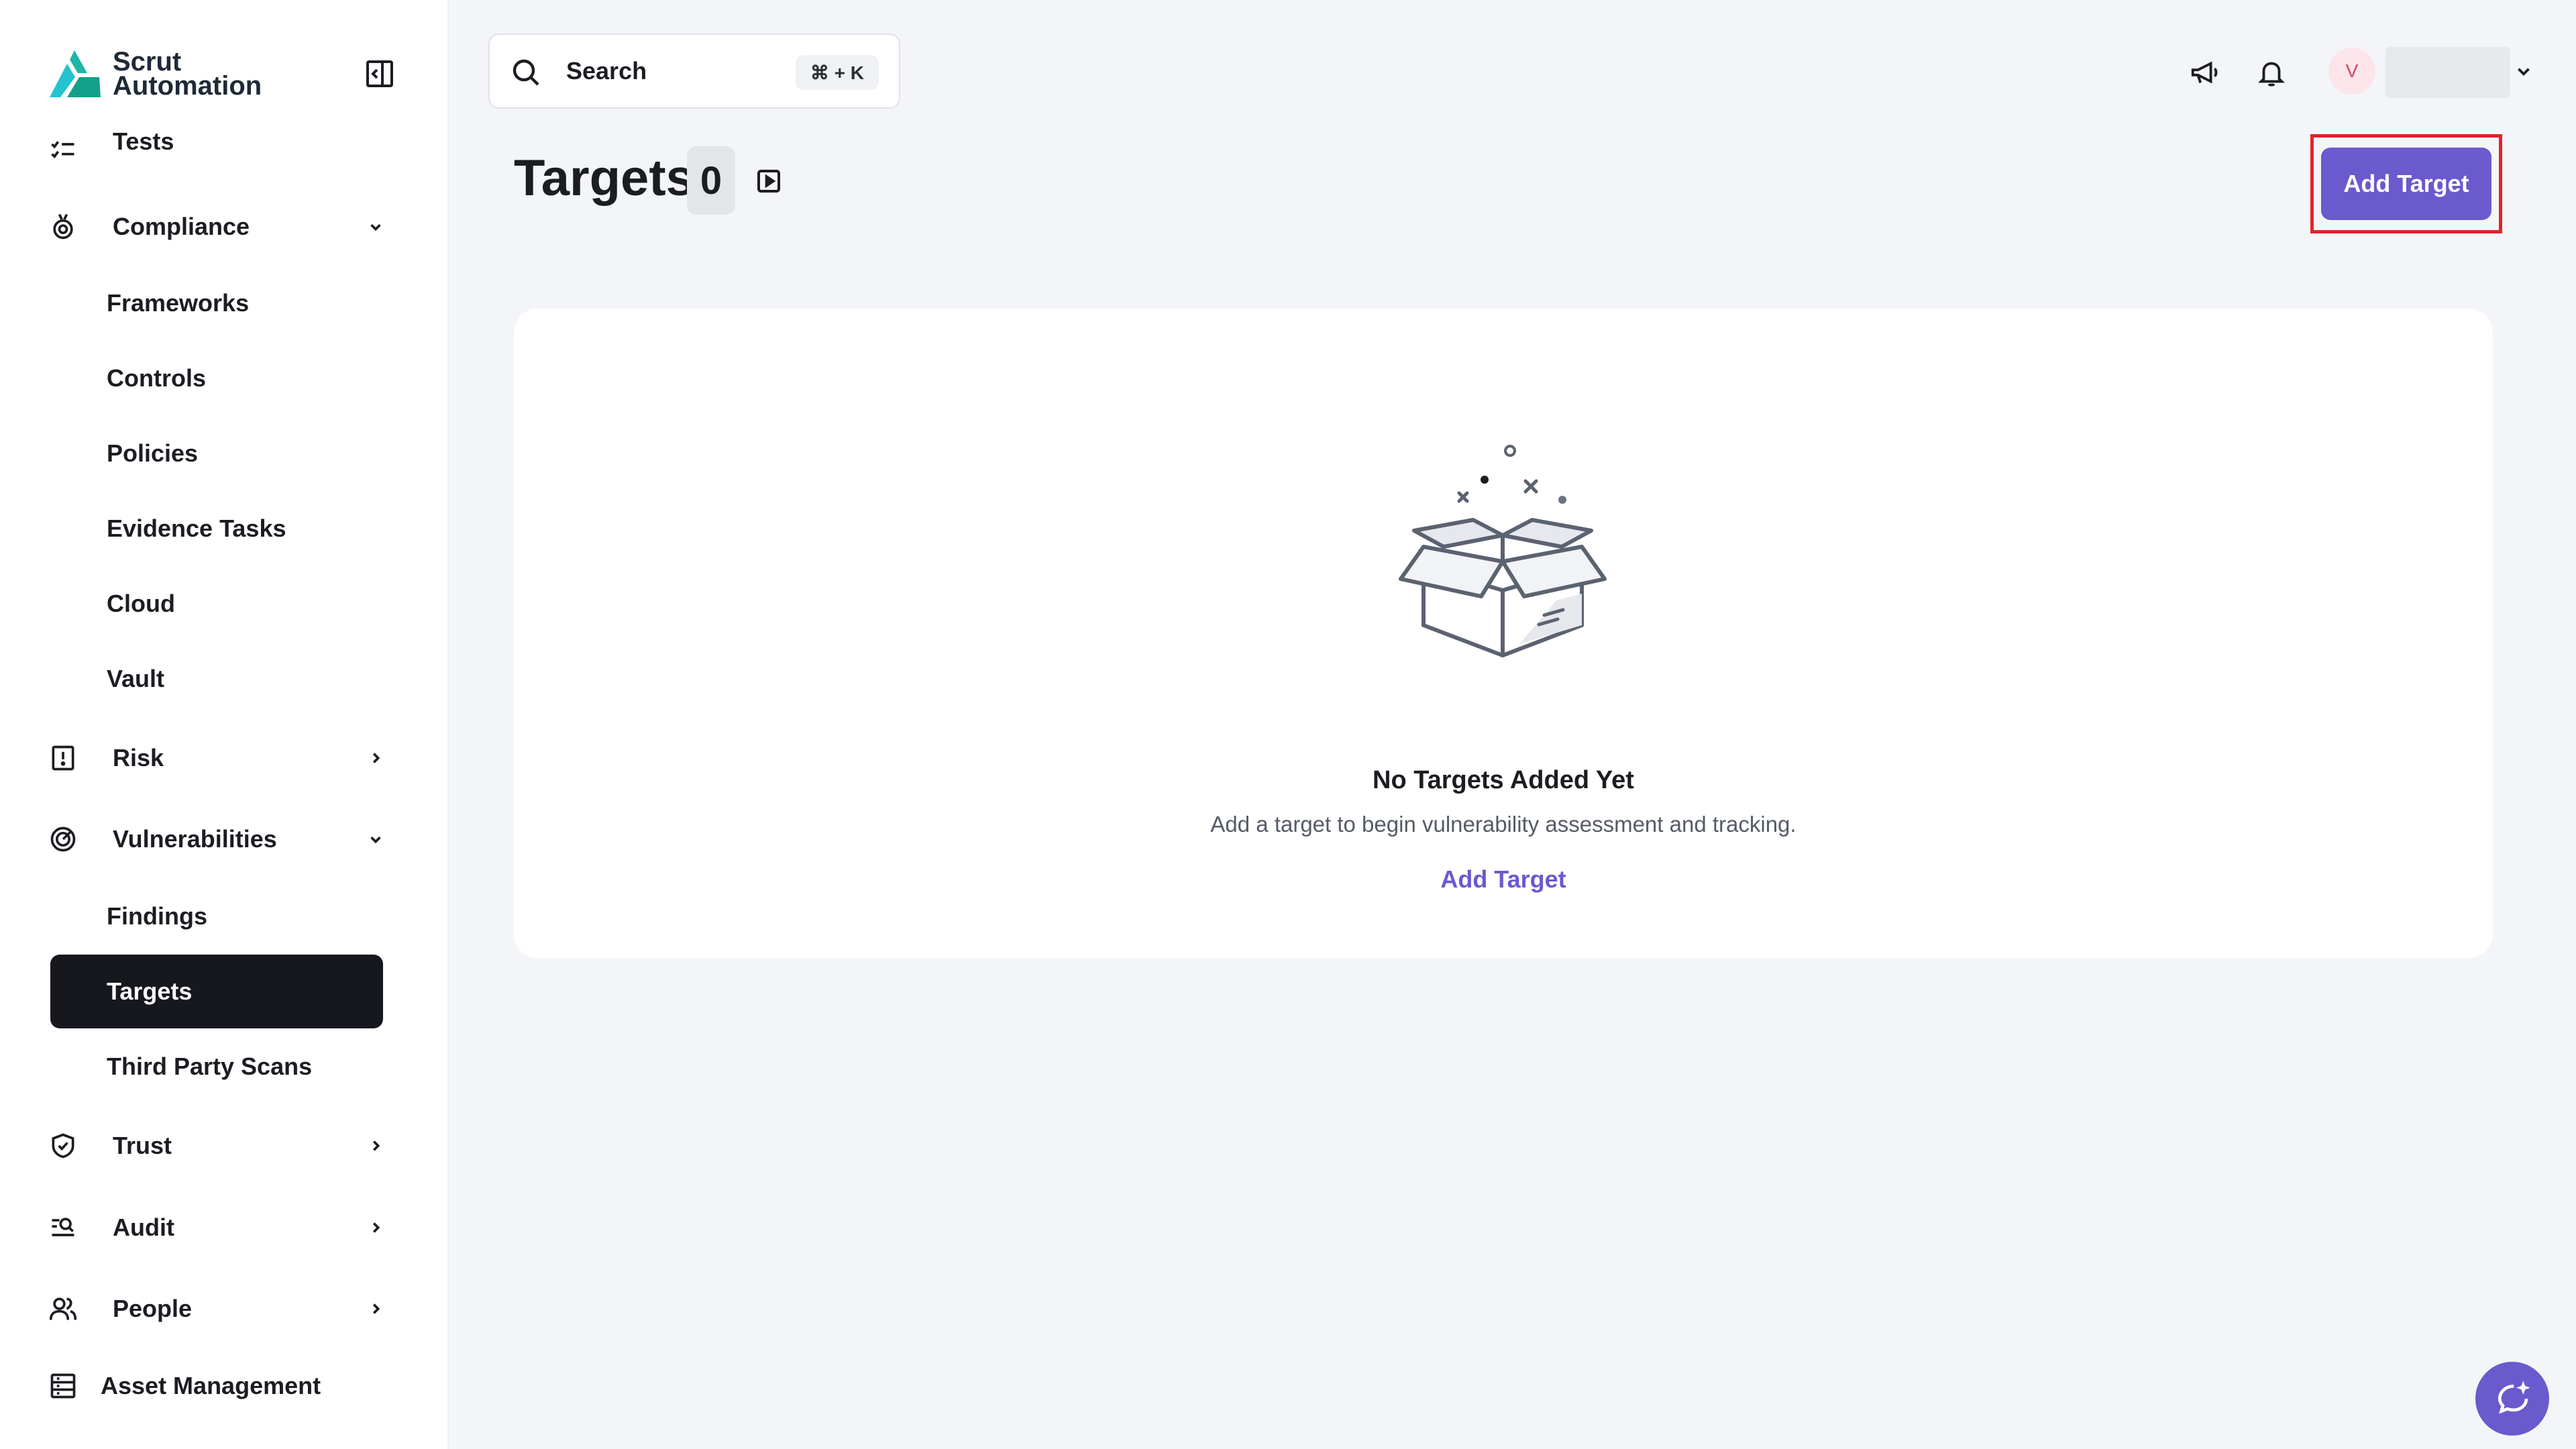  I want to click on risk-document-icon, so click(63, 758).